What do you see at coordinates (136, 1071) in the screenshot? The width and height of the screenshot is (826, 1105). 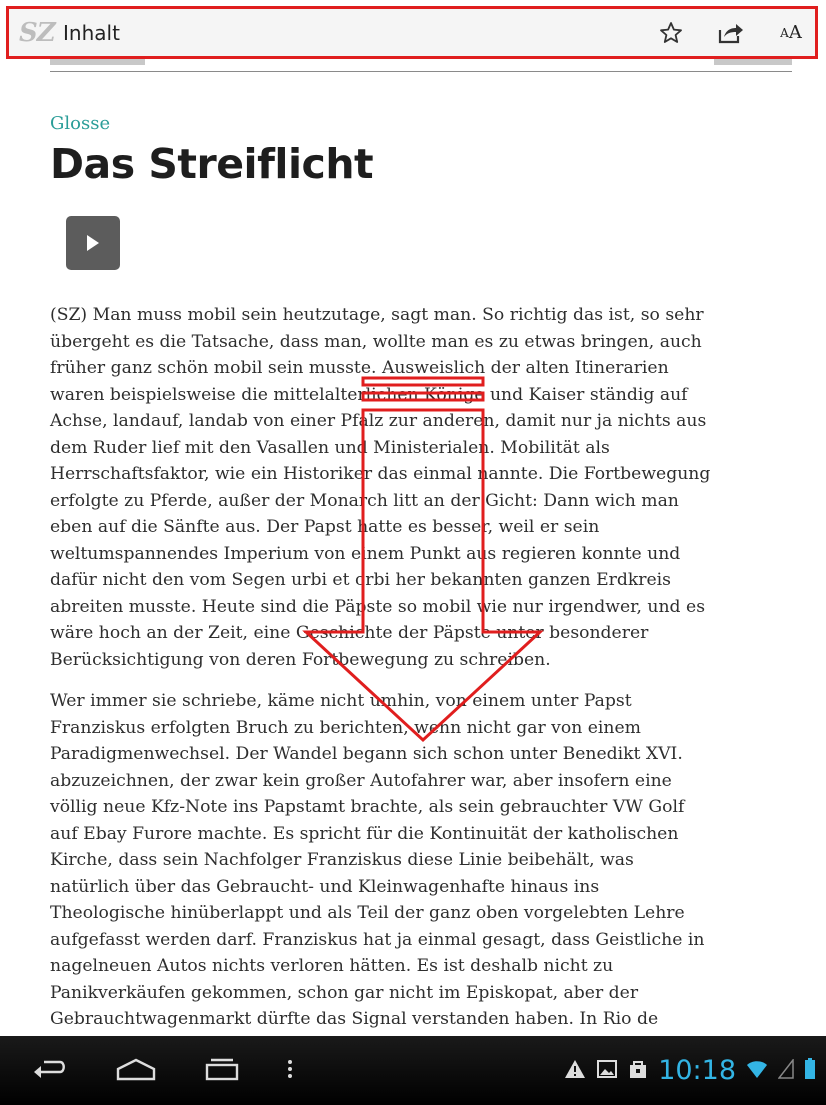 I see `home-icon` at bounding box center [136, 1071].